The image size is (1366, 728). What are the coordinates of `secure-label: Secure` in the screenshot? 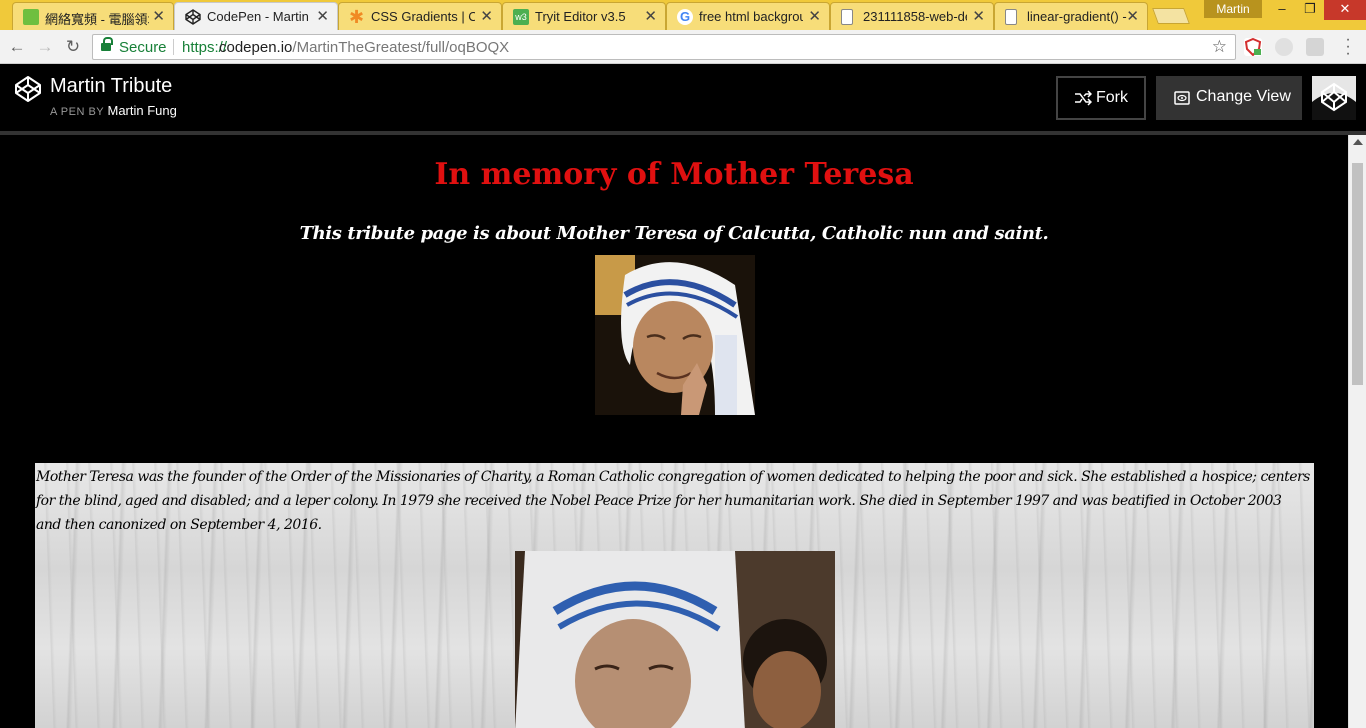 It's located at (143, 47).